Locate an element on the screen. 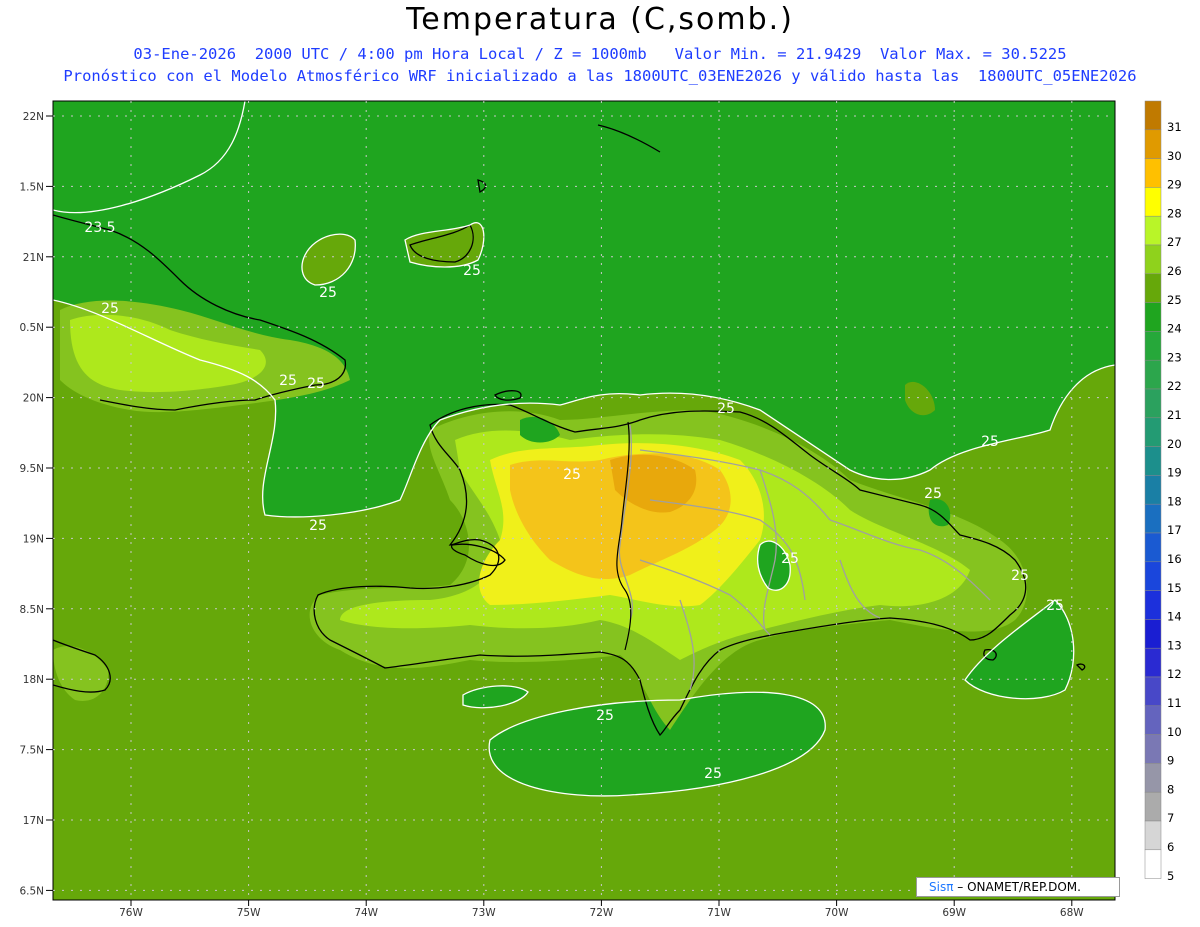 The height and width of the screenshot is (927, 1200). colorbar-label: 21 is located at coordinates (1174, 415).